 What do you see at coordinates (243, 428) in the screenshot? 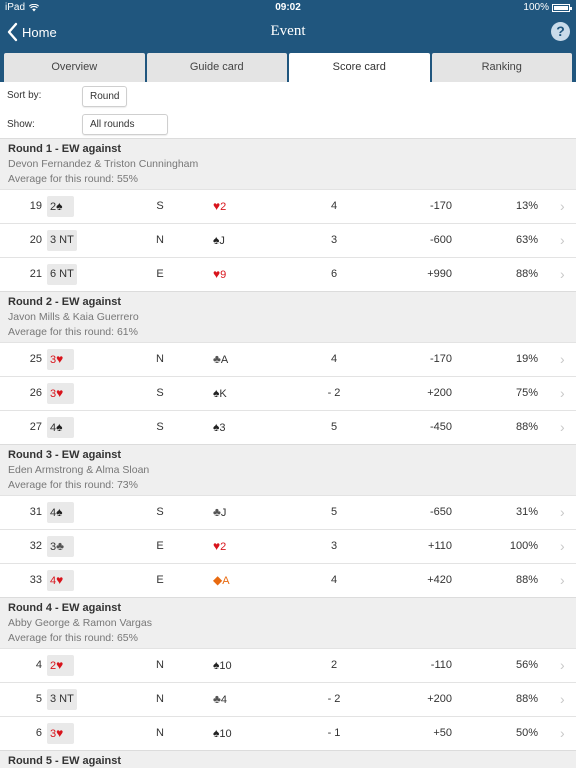
I see `opening-lead: ♠3` at bounding box center [243, 428].